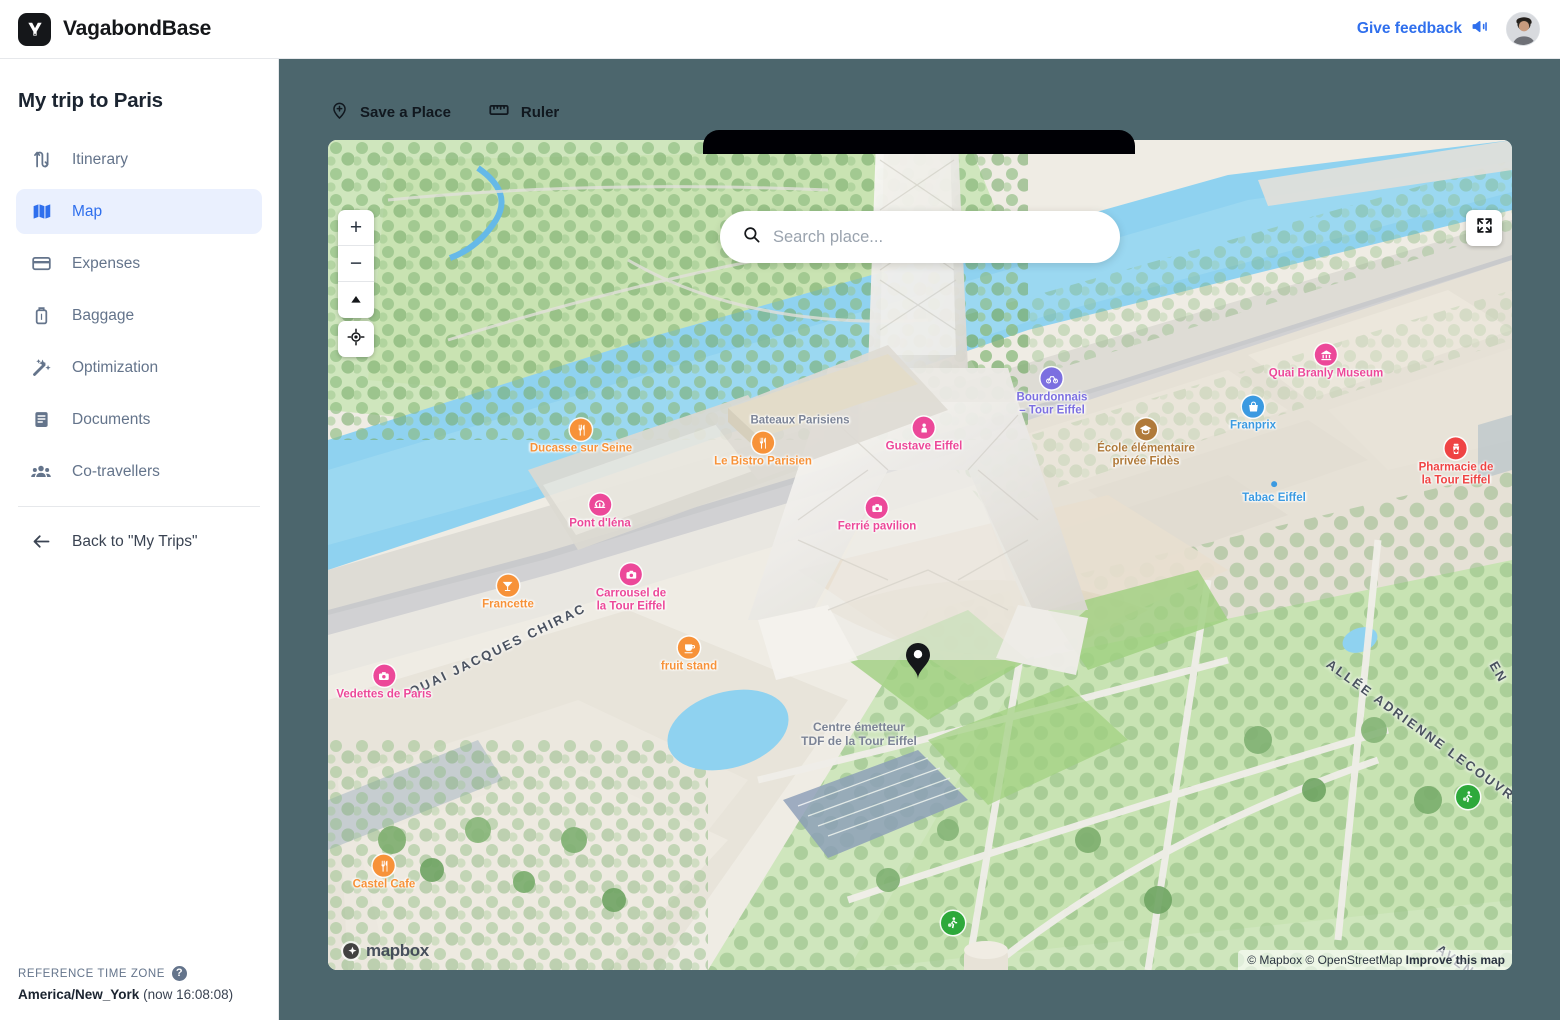 The height and width of the screenshot is (1020, 1560). Describe the element at coordinates (139, 159) in the screenshot. I see `sidebar-item-itinerary: Itinerary` at that location.